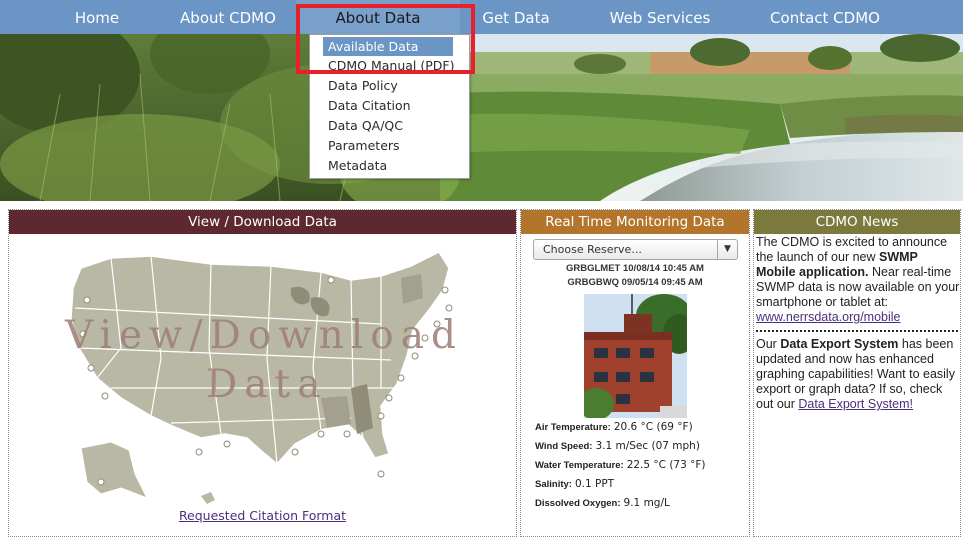  Describe the element at coordinates (635, 268) in the screenshot. I see `station-met-timestamp: GRBGLMET 10/08/14 10:45 AM` at that location.